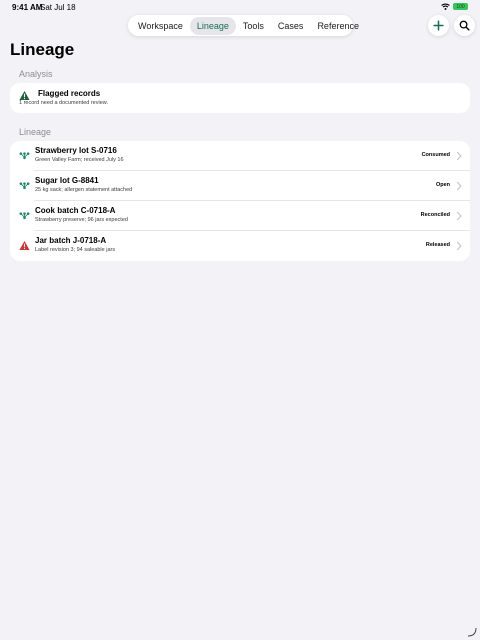 Image resolution: width=480 pixels, height=640 pixels. I want to click on lineage-row-subtitle: Green Valley Farm; received July 16, so click(79, 160).